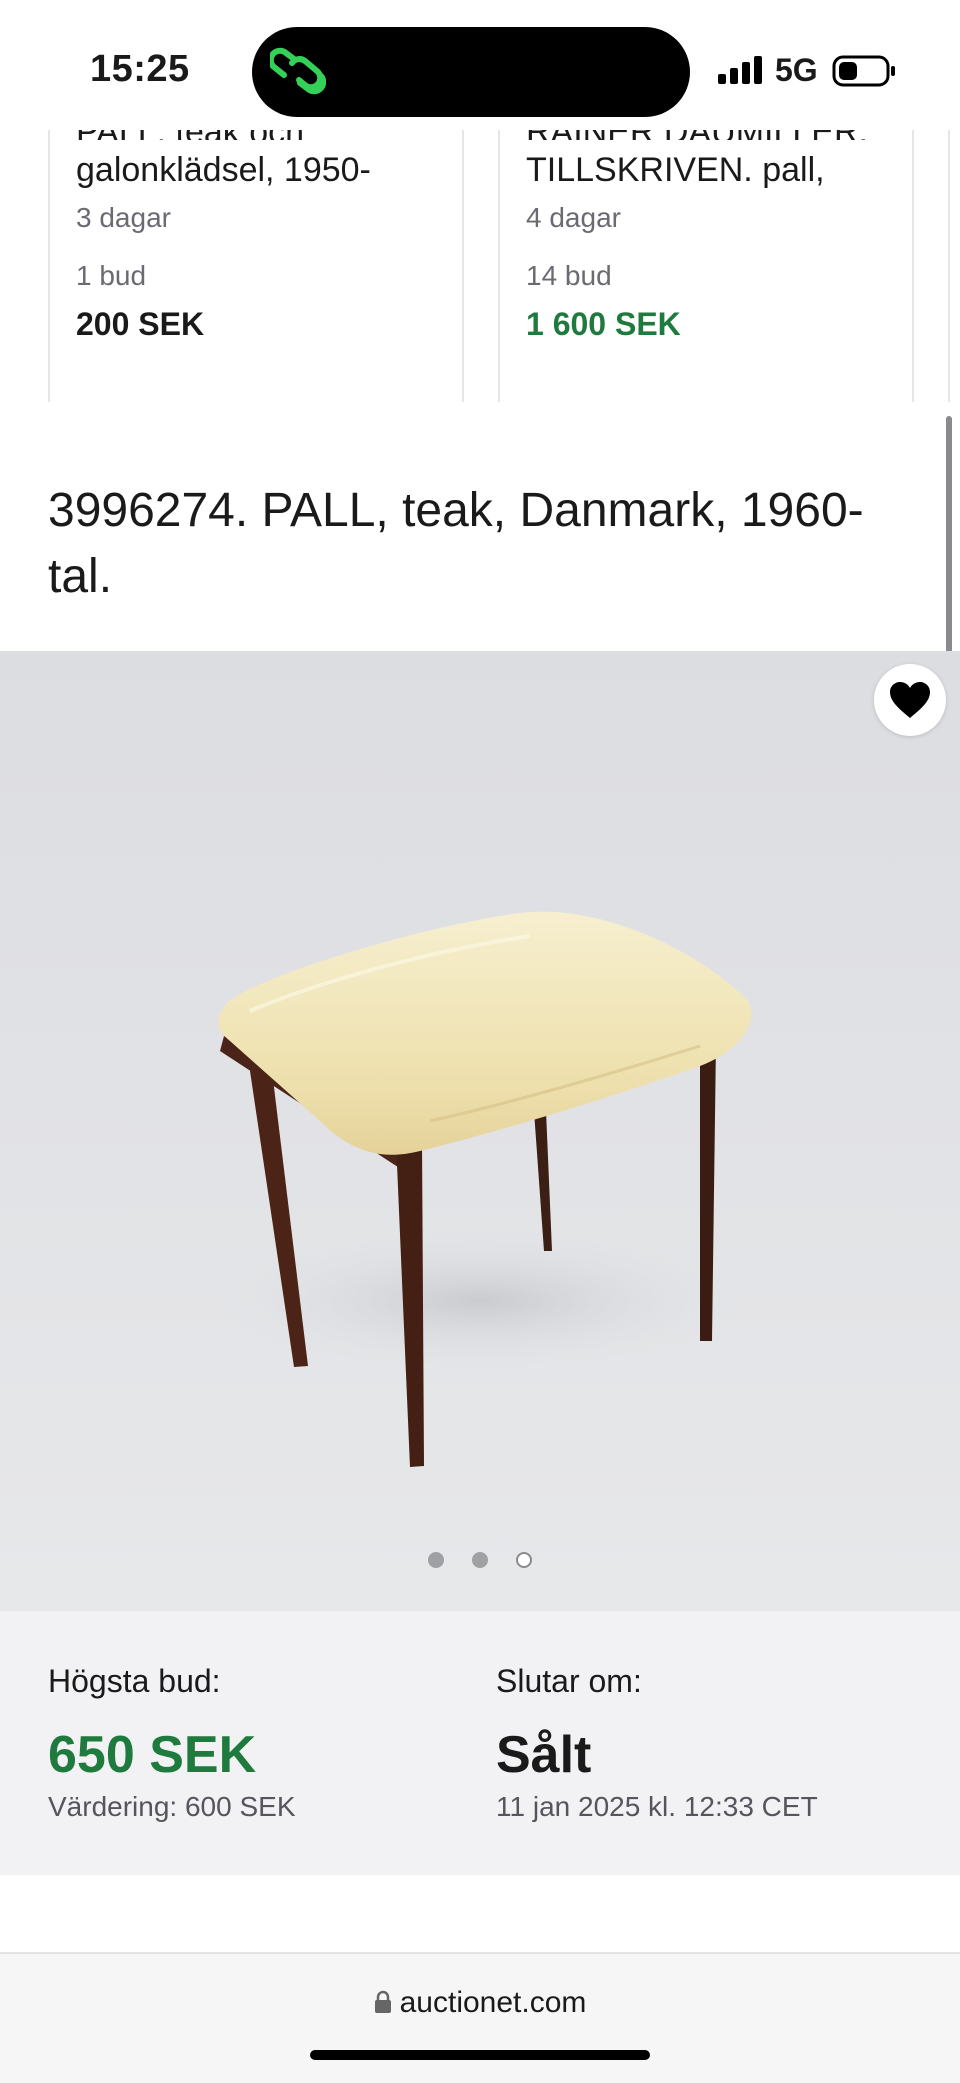  What do you see at coordinates (123, 217) in the screenshot?
I see `card-time-left: 3 dagar` at bounding box center [123, 217].